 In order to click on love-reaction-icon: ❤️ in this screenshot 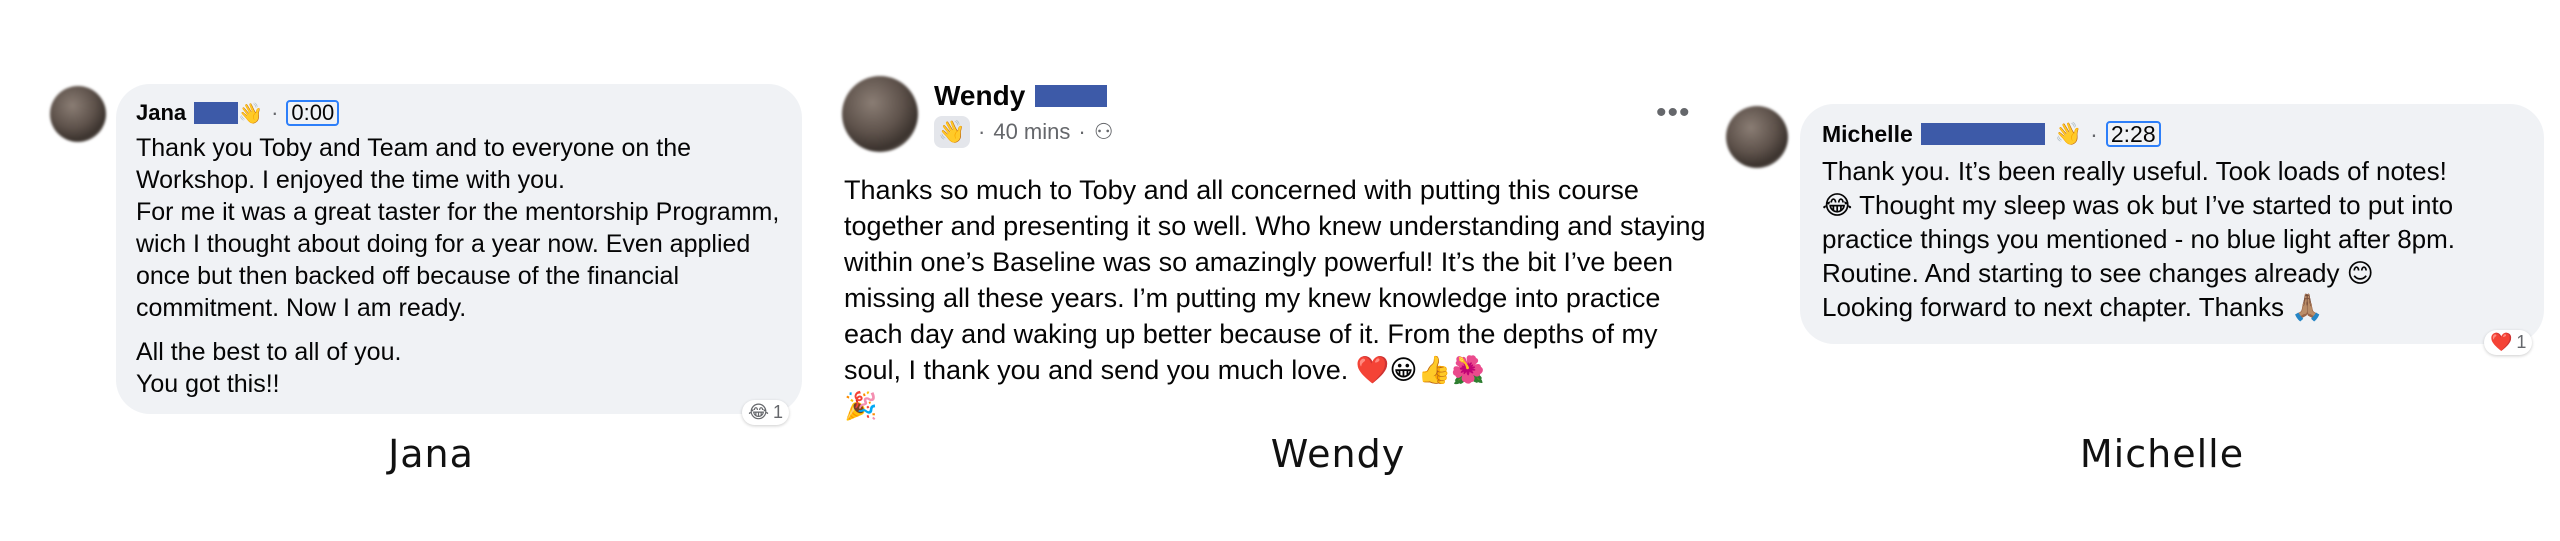, I will do `click(2501, 342)`.